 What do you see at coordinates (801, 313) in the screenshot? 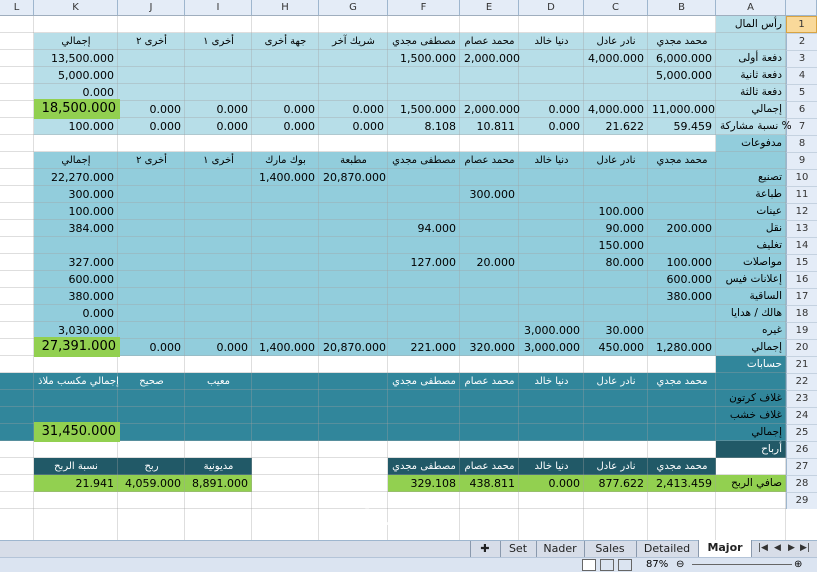
I see `row-header-18: 18` at bounding box center [801, 313].